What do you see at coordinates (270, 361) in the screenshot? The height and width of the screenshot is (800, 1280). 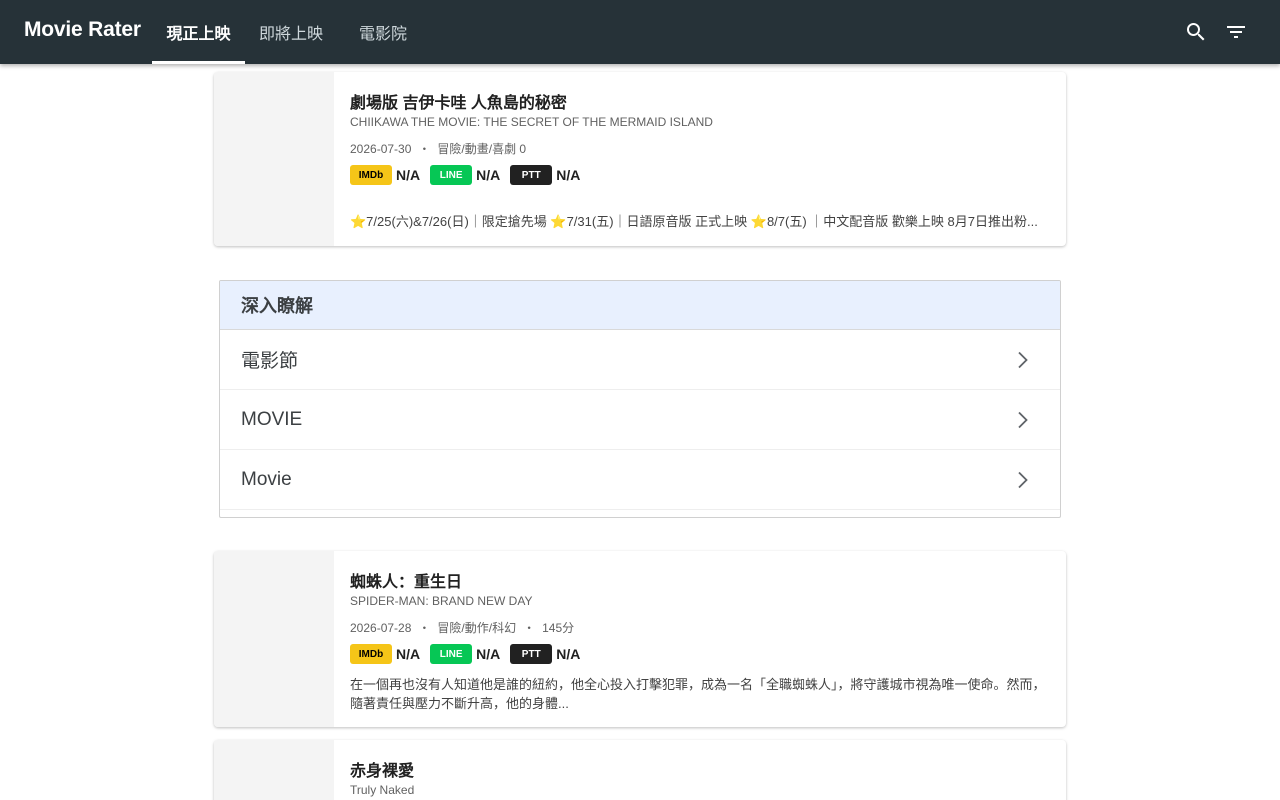 I see `learn-more-label: 電影節` at bounding box center [270, 361].